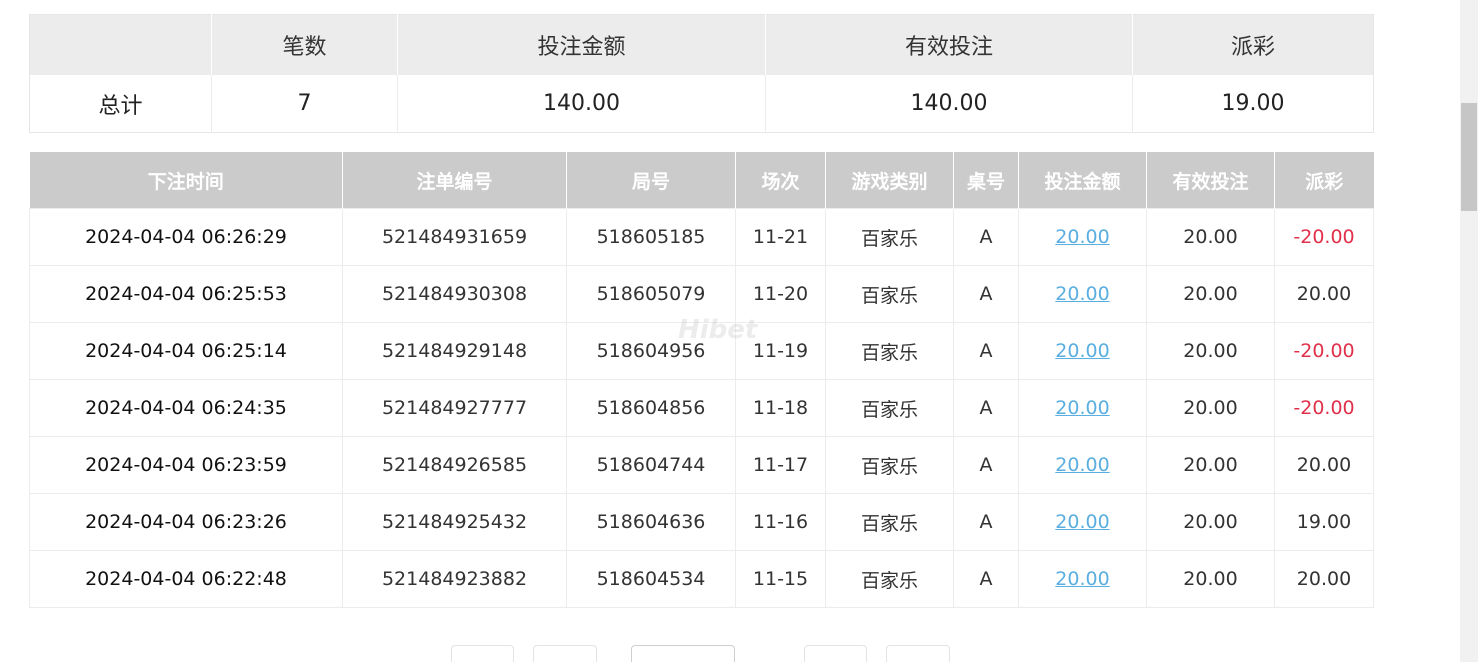 The width and height of the screenshot is (1478, 662). What do you see at coordinates (683, 653) in the screenshot?
I see `pagination-page-input` at bounding box center [683, 653].